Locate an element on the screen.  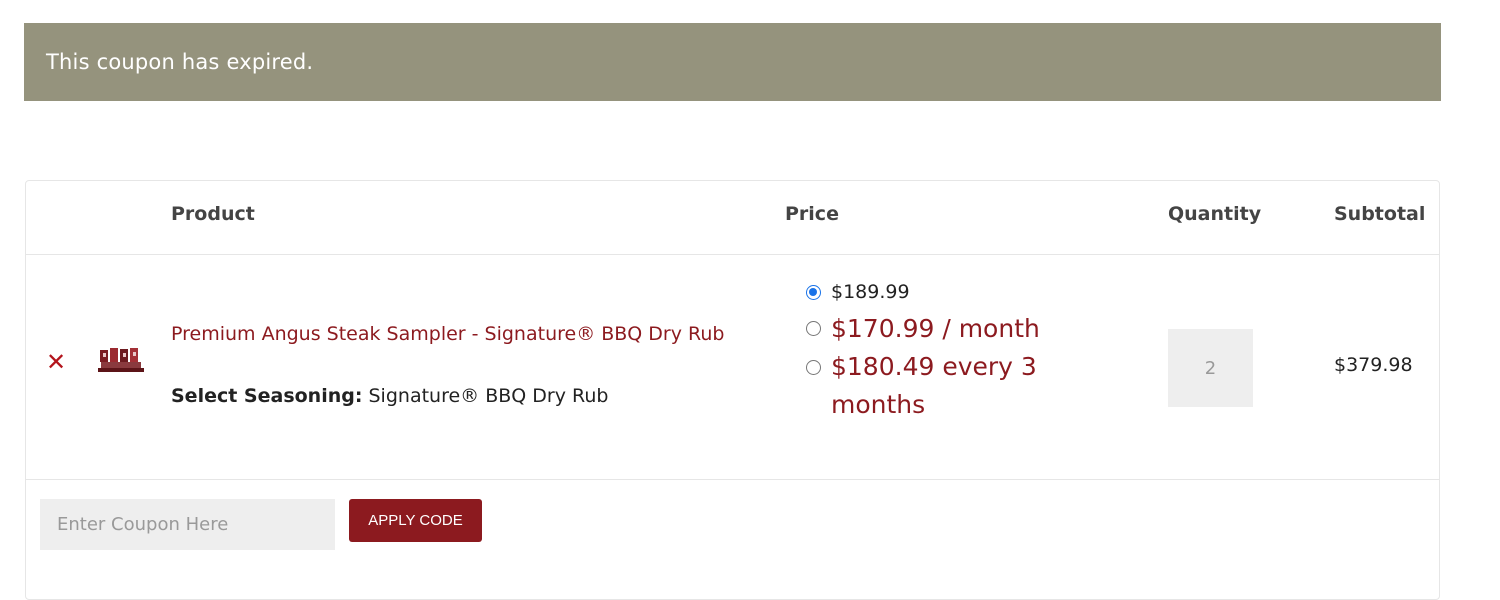
quantity-input: 2 is located at coordinates (1210, 368).